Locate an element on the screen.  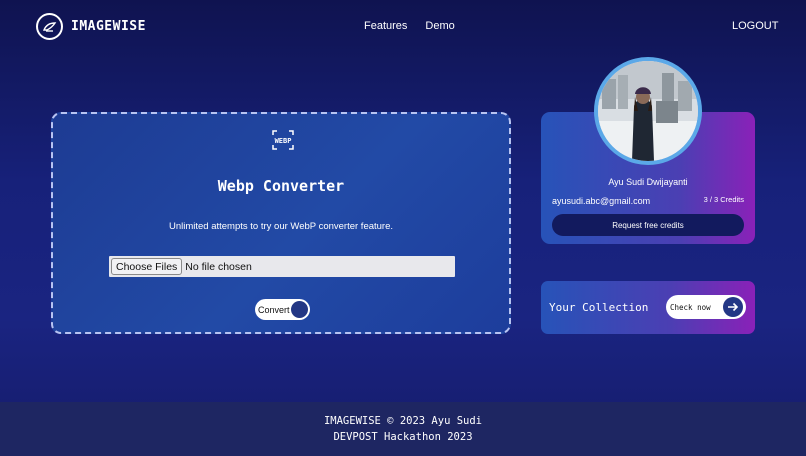
converter-title: Webp Converter is located at coordinates (281, 186).